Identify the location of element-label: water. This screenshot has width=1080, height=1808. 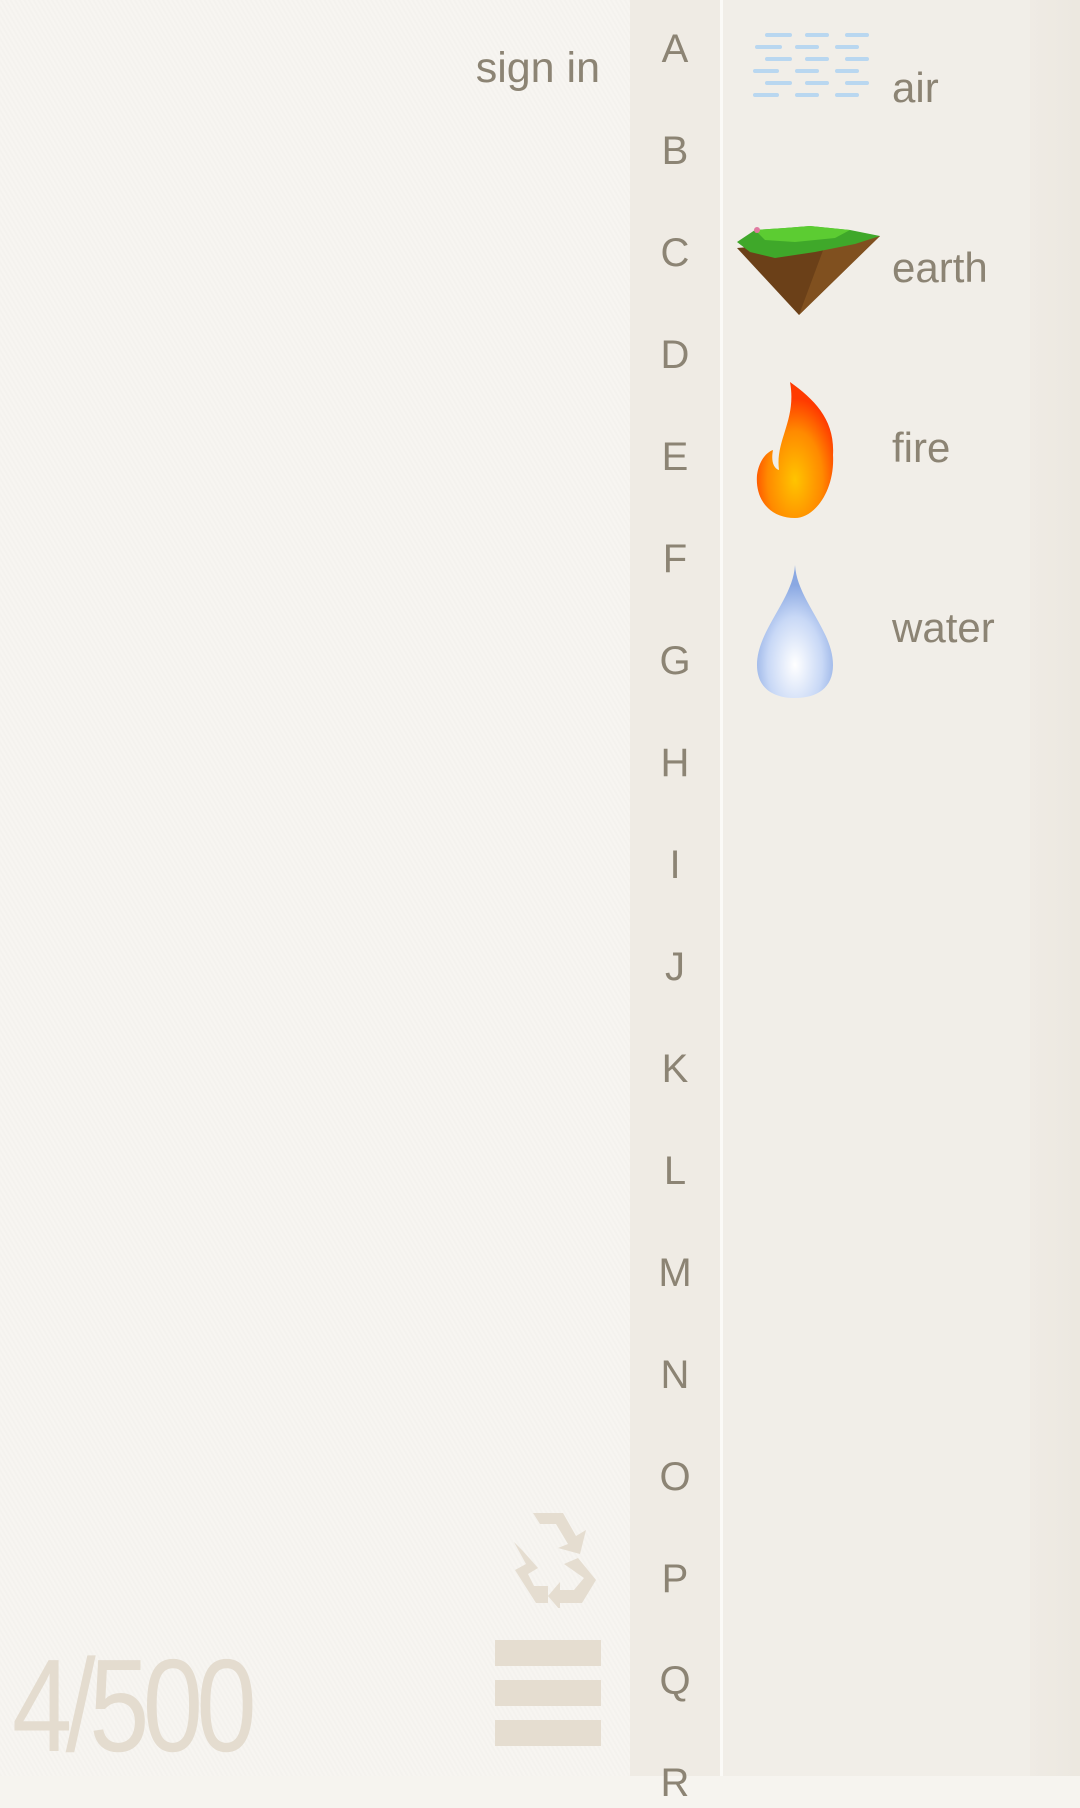
(943, 627).